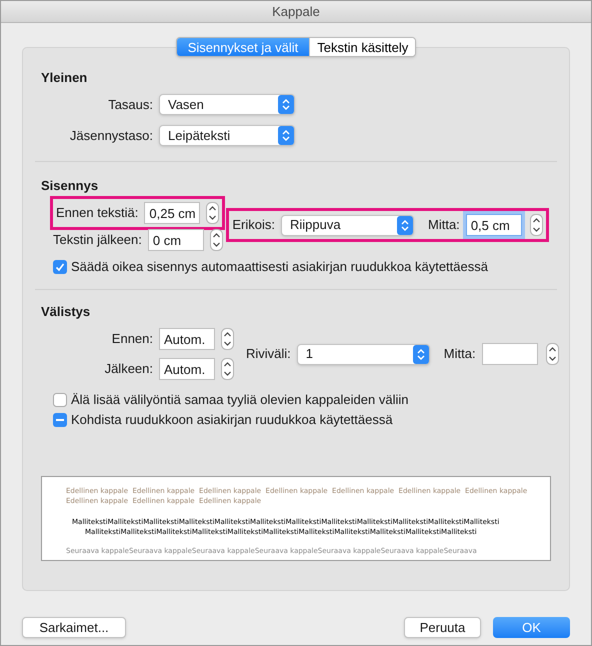  Describe the element at coordinates (64, 77) in the screenshot. I see `section-heading: Yleinen` at that location.